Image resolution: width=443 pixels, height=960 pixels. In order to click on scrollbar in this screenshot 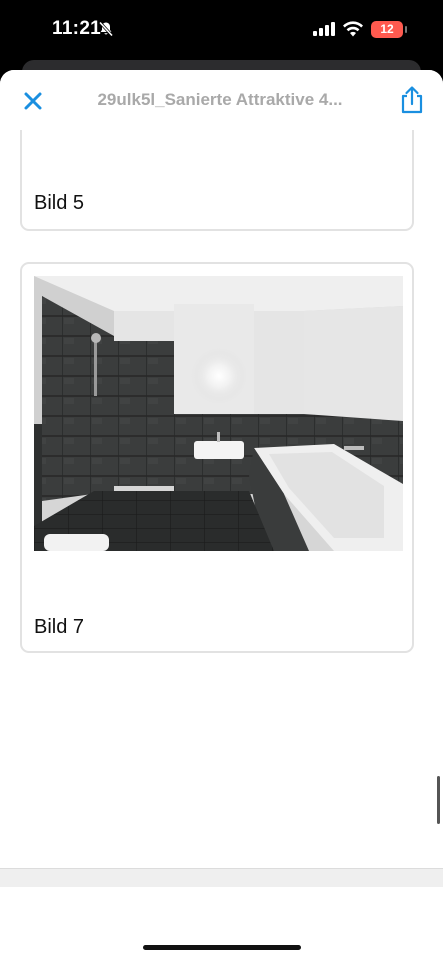, I will do `click(438, 800)`.